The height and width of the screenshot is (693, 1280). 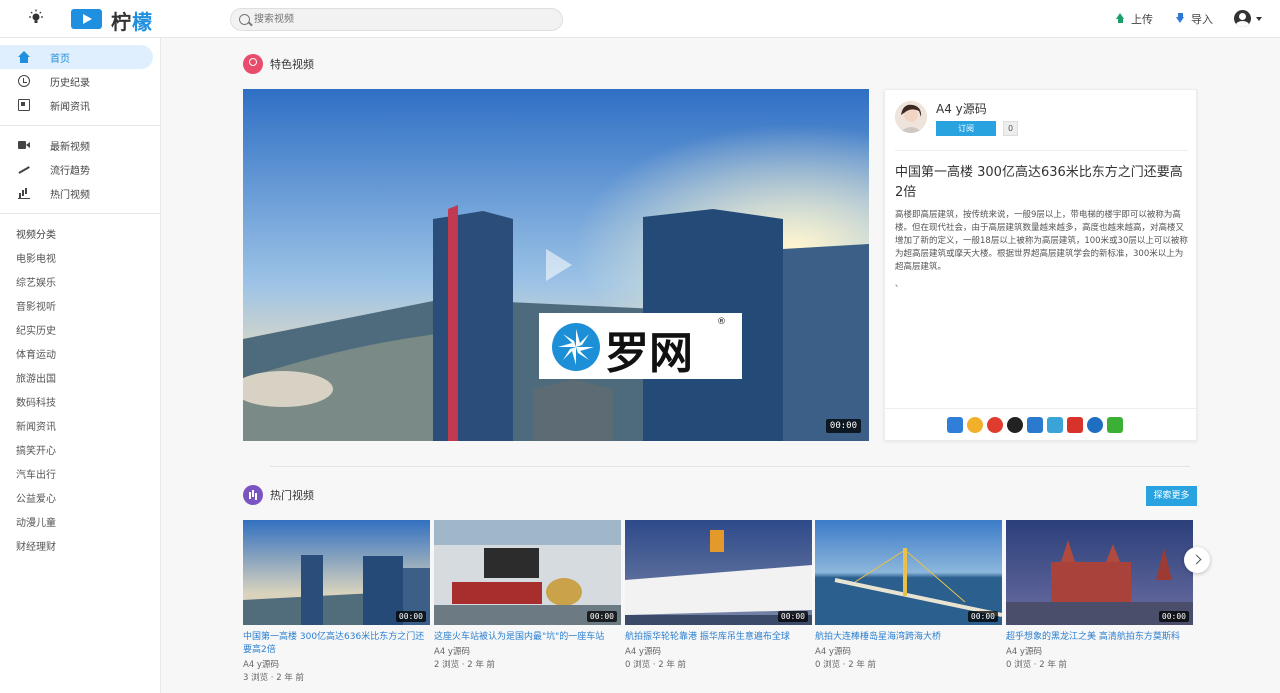 I want to click on logo-play-icon, so click(x=86, y=19).